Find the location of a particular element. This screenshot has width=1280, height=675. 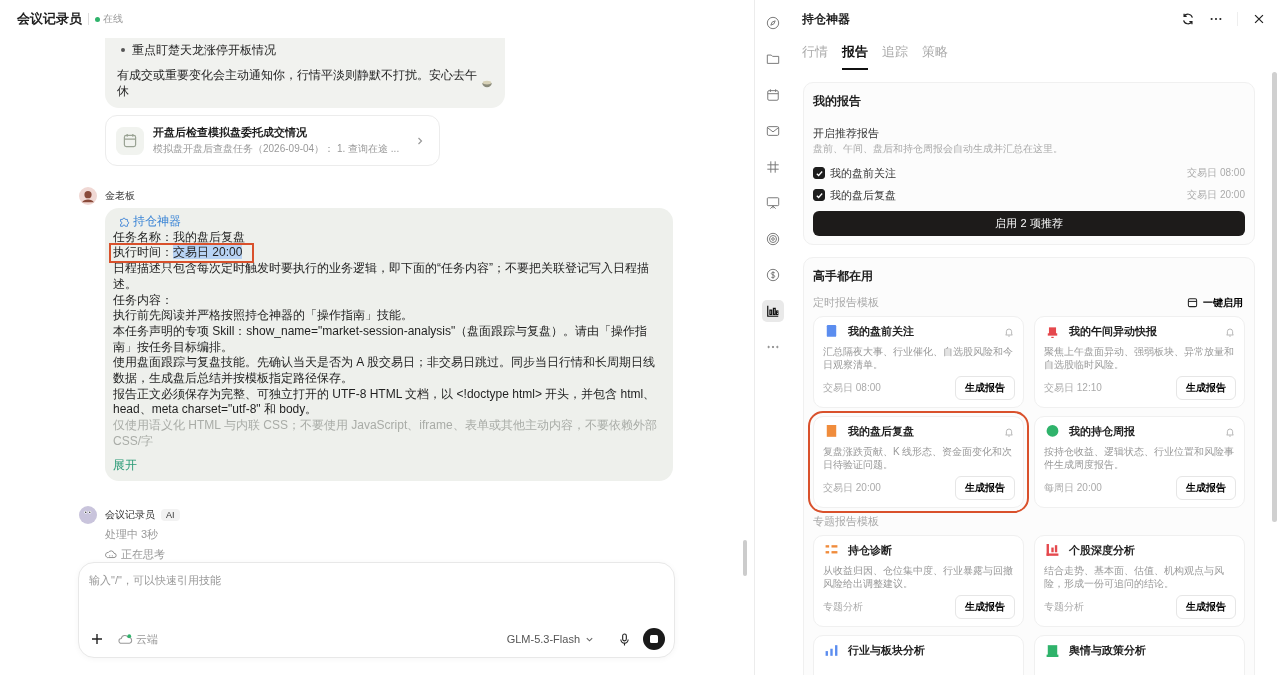

card-meta: 每周日 20:00 is located at coordinates (1073, 488).